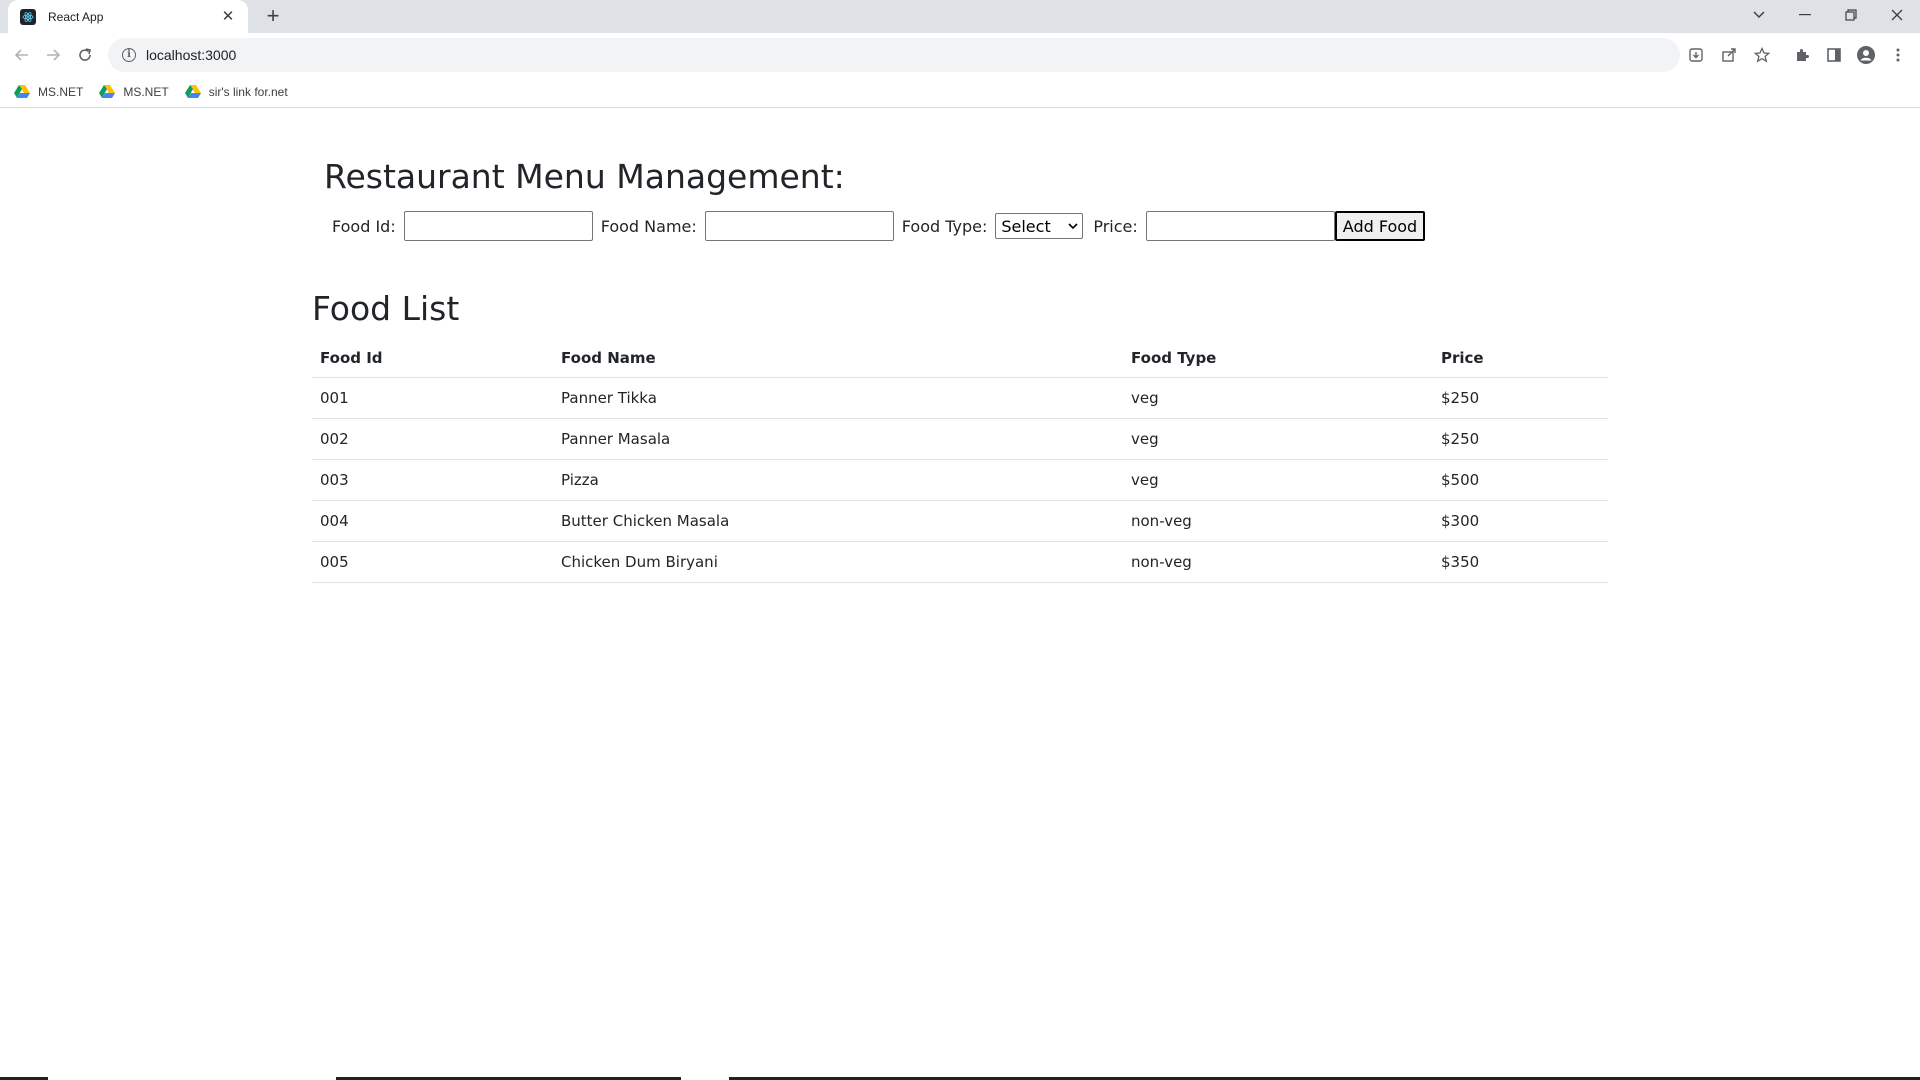 This screenshot has width=1920, height=1080. Describe the element at coordinates (432, 358) in the screenshot. I see `header-food-id: Food Id` at that location.